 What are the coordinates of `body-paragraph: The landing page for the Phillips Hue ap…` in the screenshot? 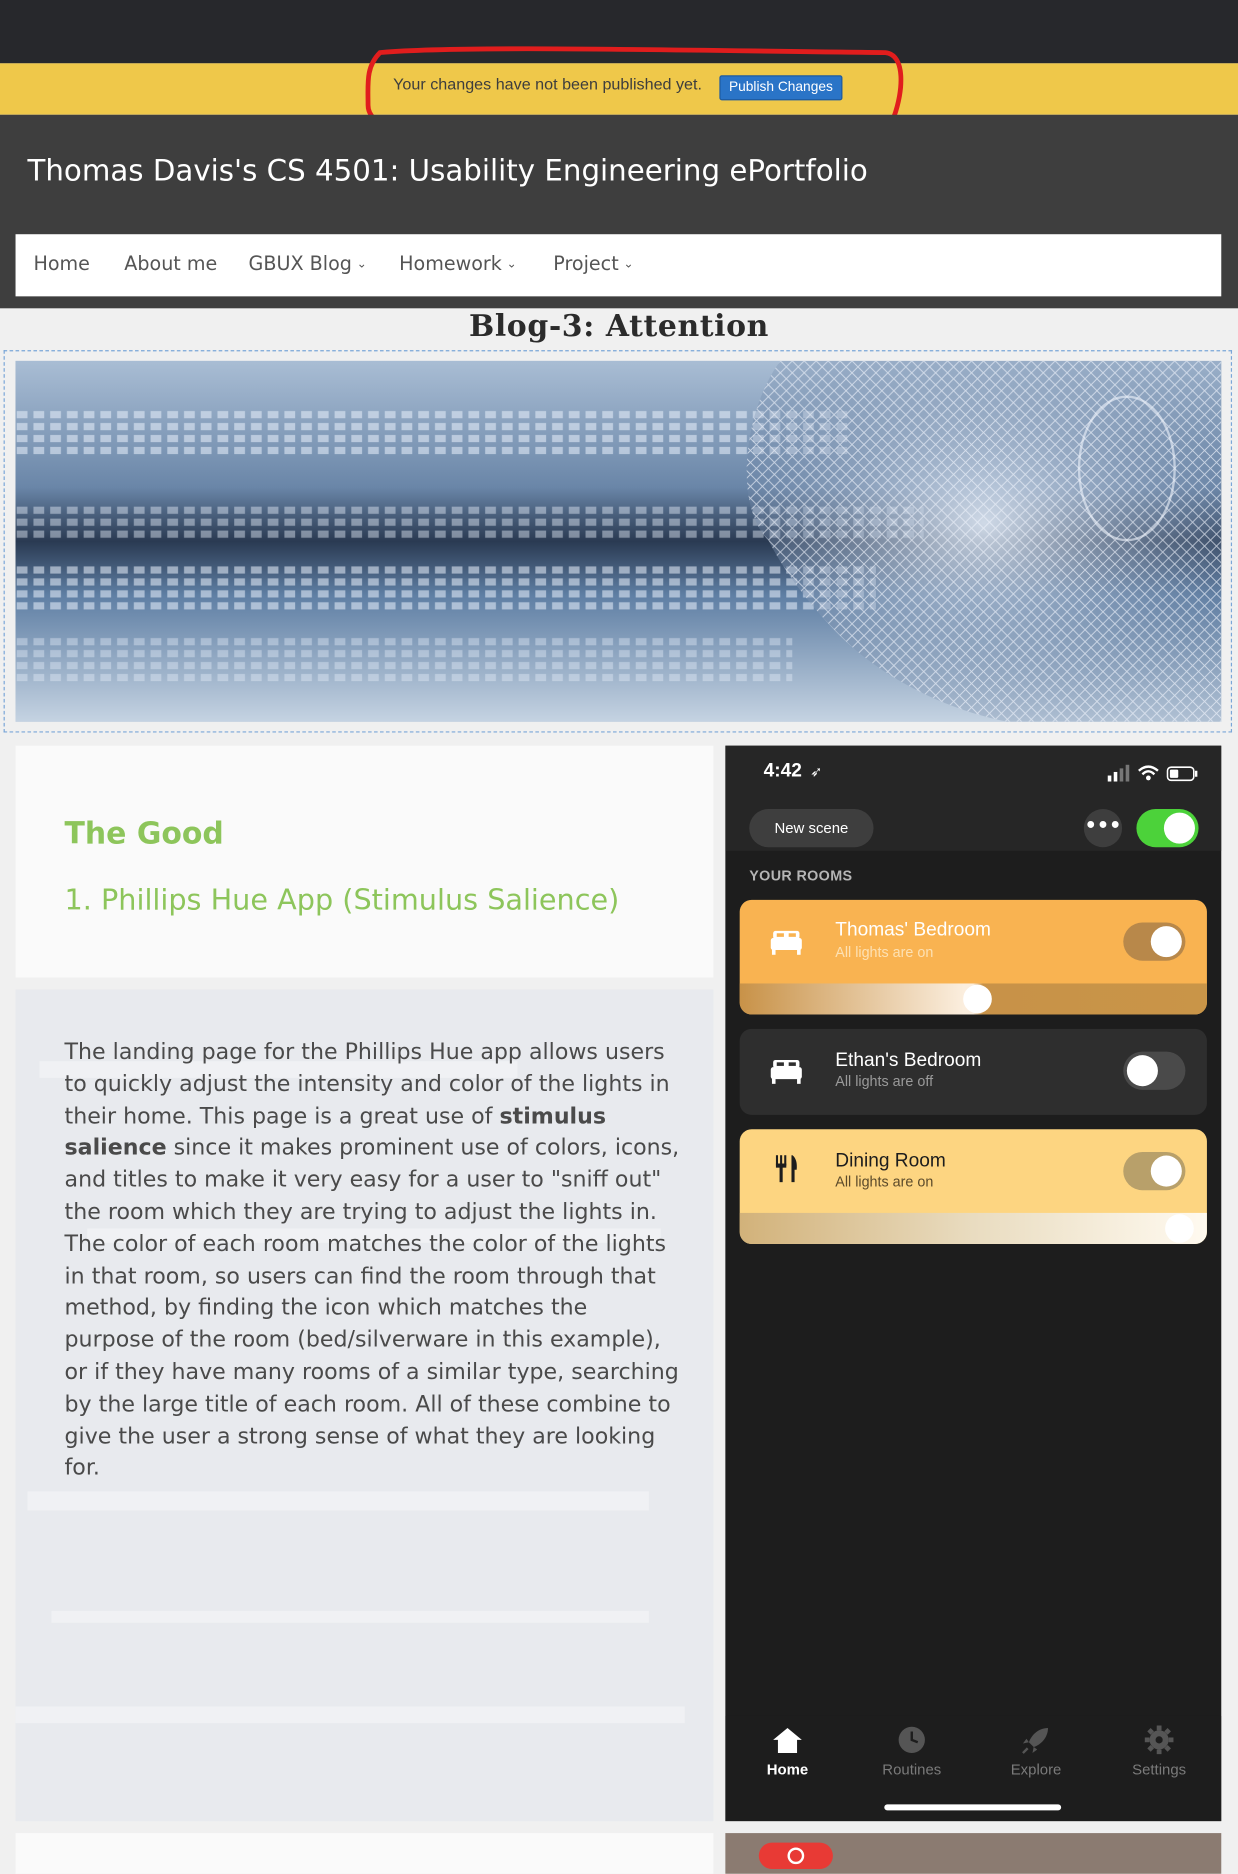 It's located at (372, 1261).